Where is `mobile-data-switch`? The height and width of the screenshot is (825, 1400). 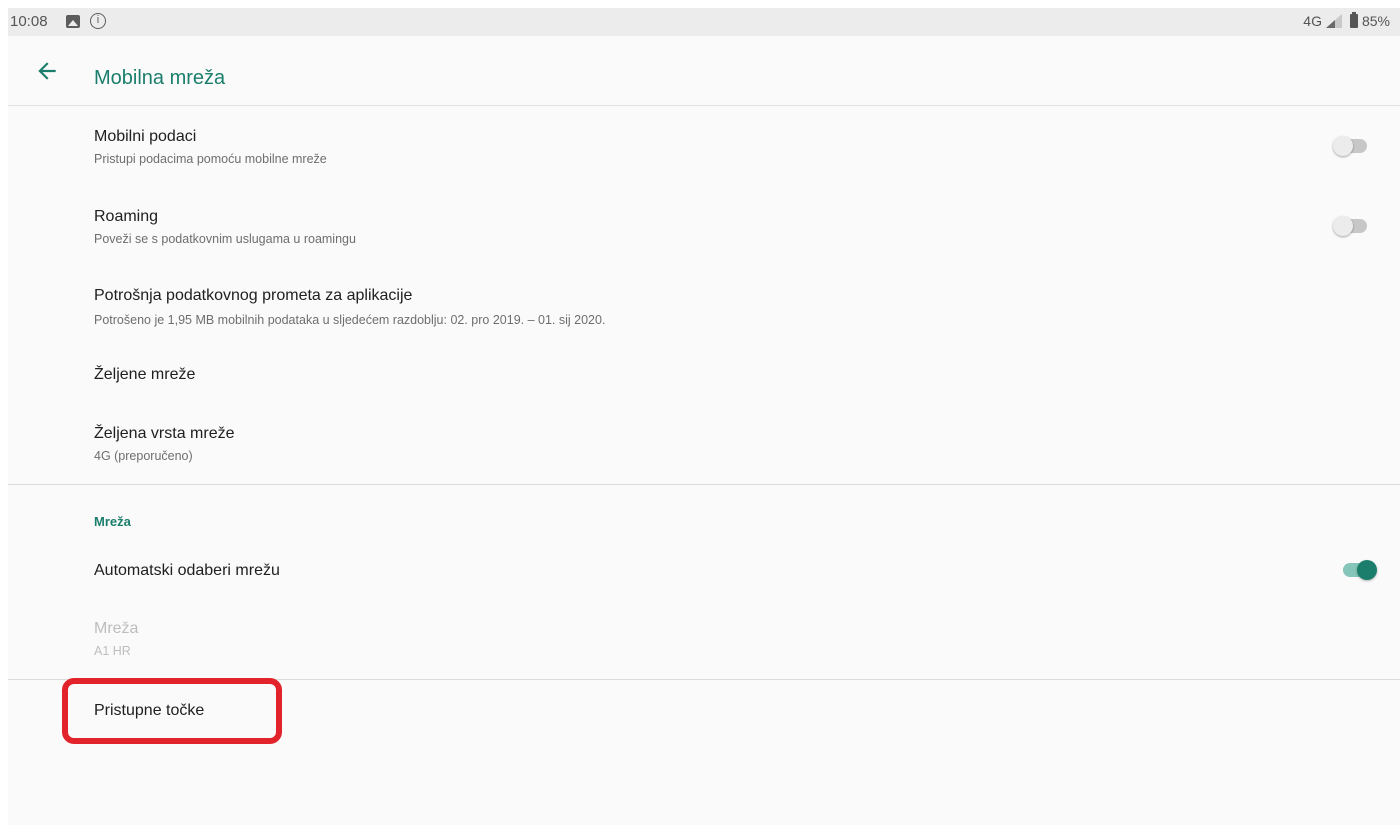
mobile-data-switch is located at coordinates (1351, 146).